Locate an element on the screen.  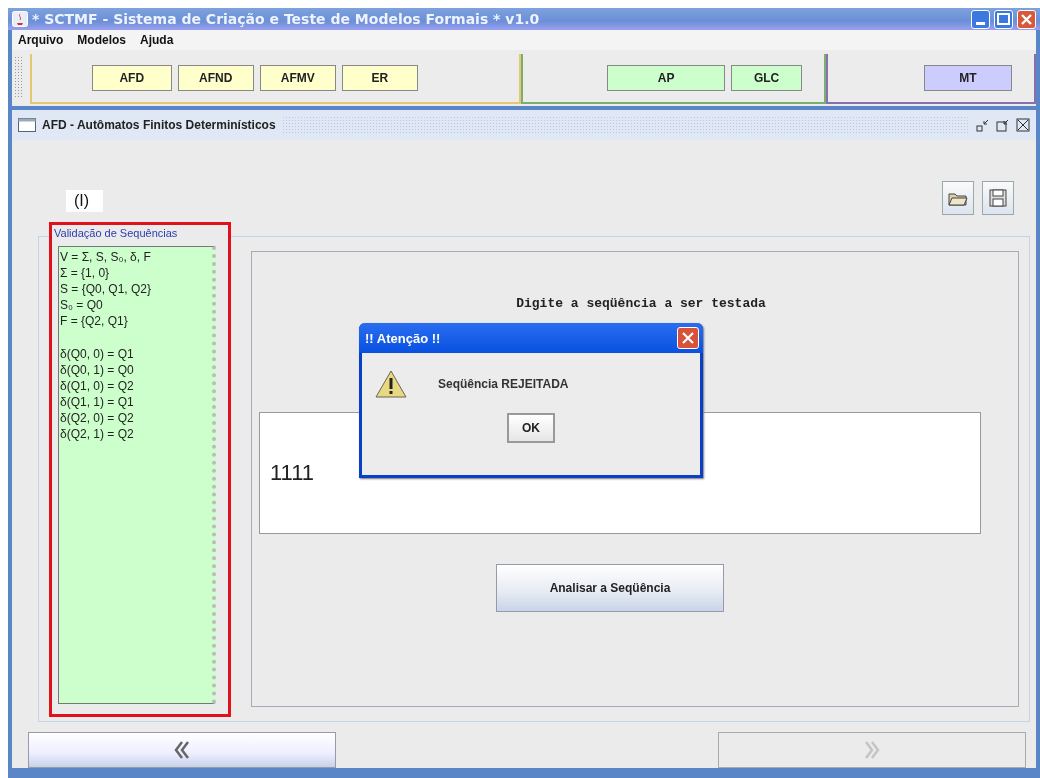
transition-line: δ(Q0, 1) = Q0 is located at coordinates (97, 369).